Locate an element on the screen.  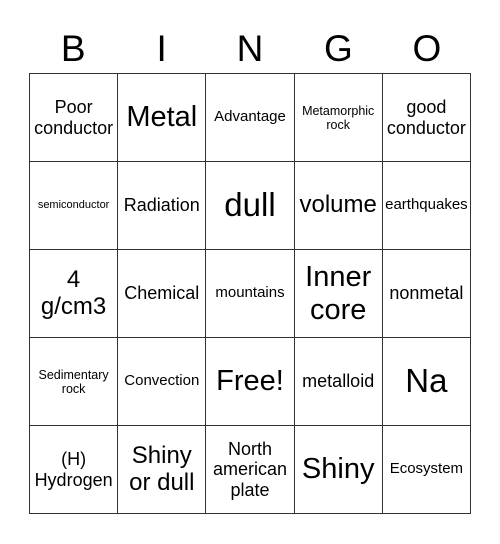
bingo-cell: volume is located at coordinates (338, 206).